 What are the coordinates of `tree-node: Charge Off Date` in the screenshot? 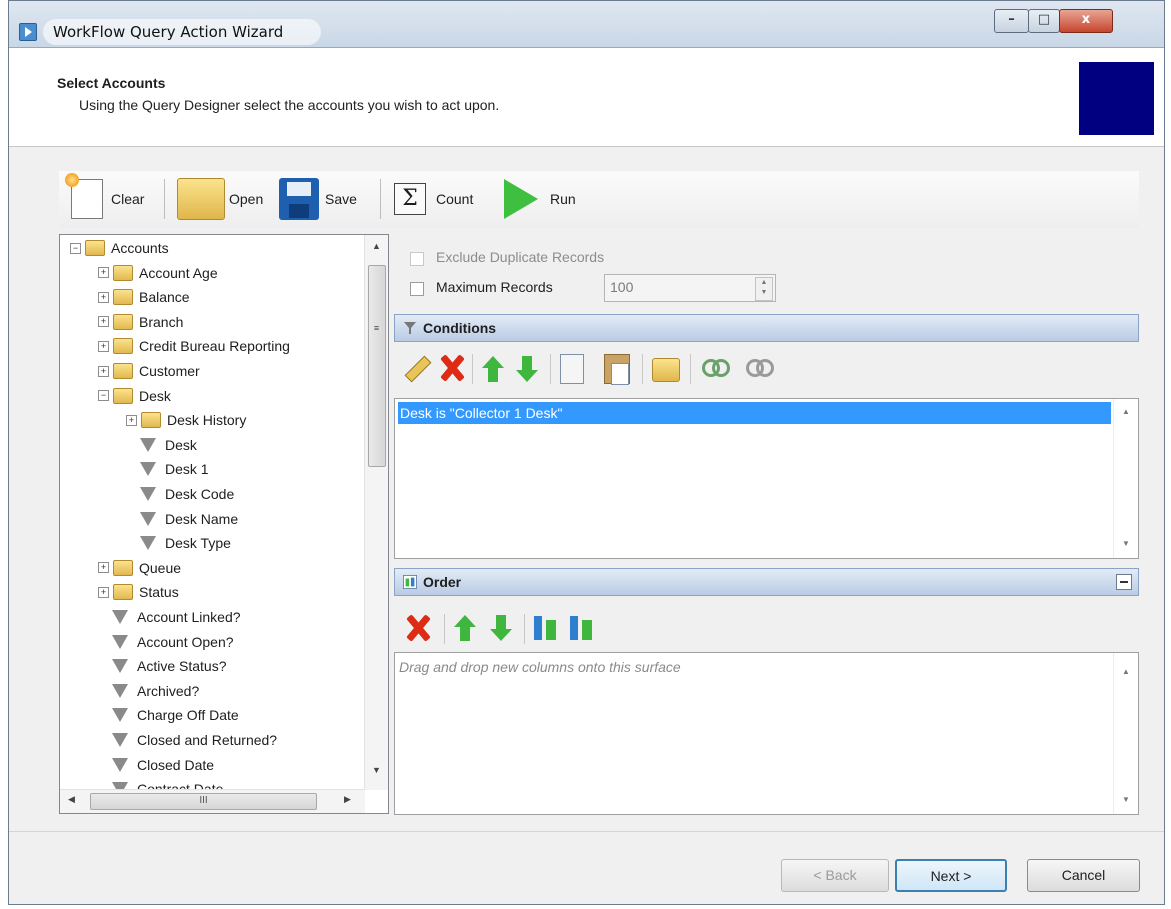 It's located at (174, 715).